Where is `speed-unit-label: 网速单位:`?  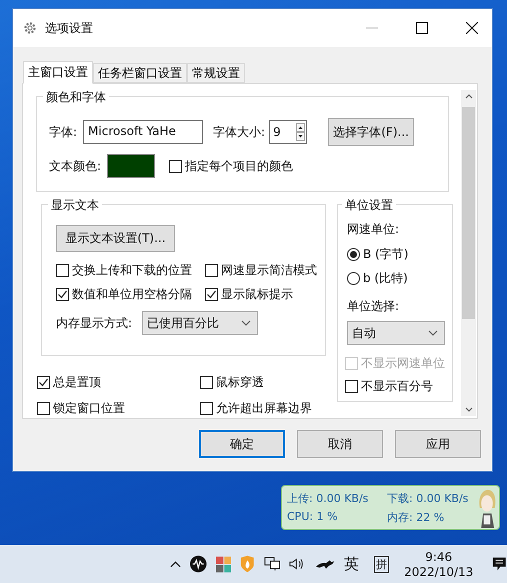
speed-unit-label: 网速单位: is located at coordinates (373, 229).